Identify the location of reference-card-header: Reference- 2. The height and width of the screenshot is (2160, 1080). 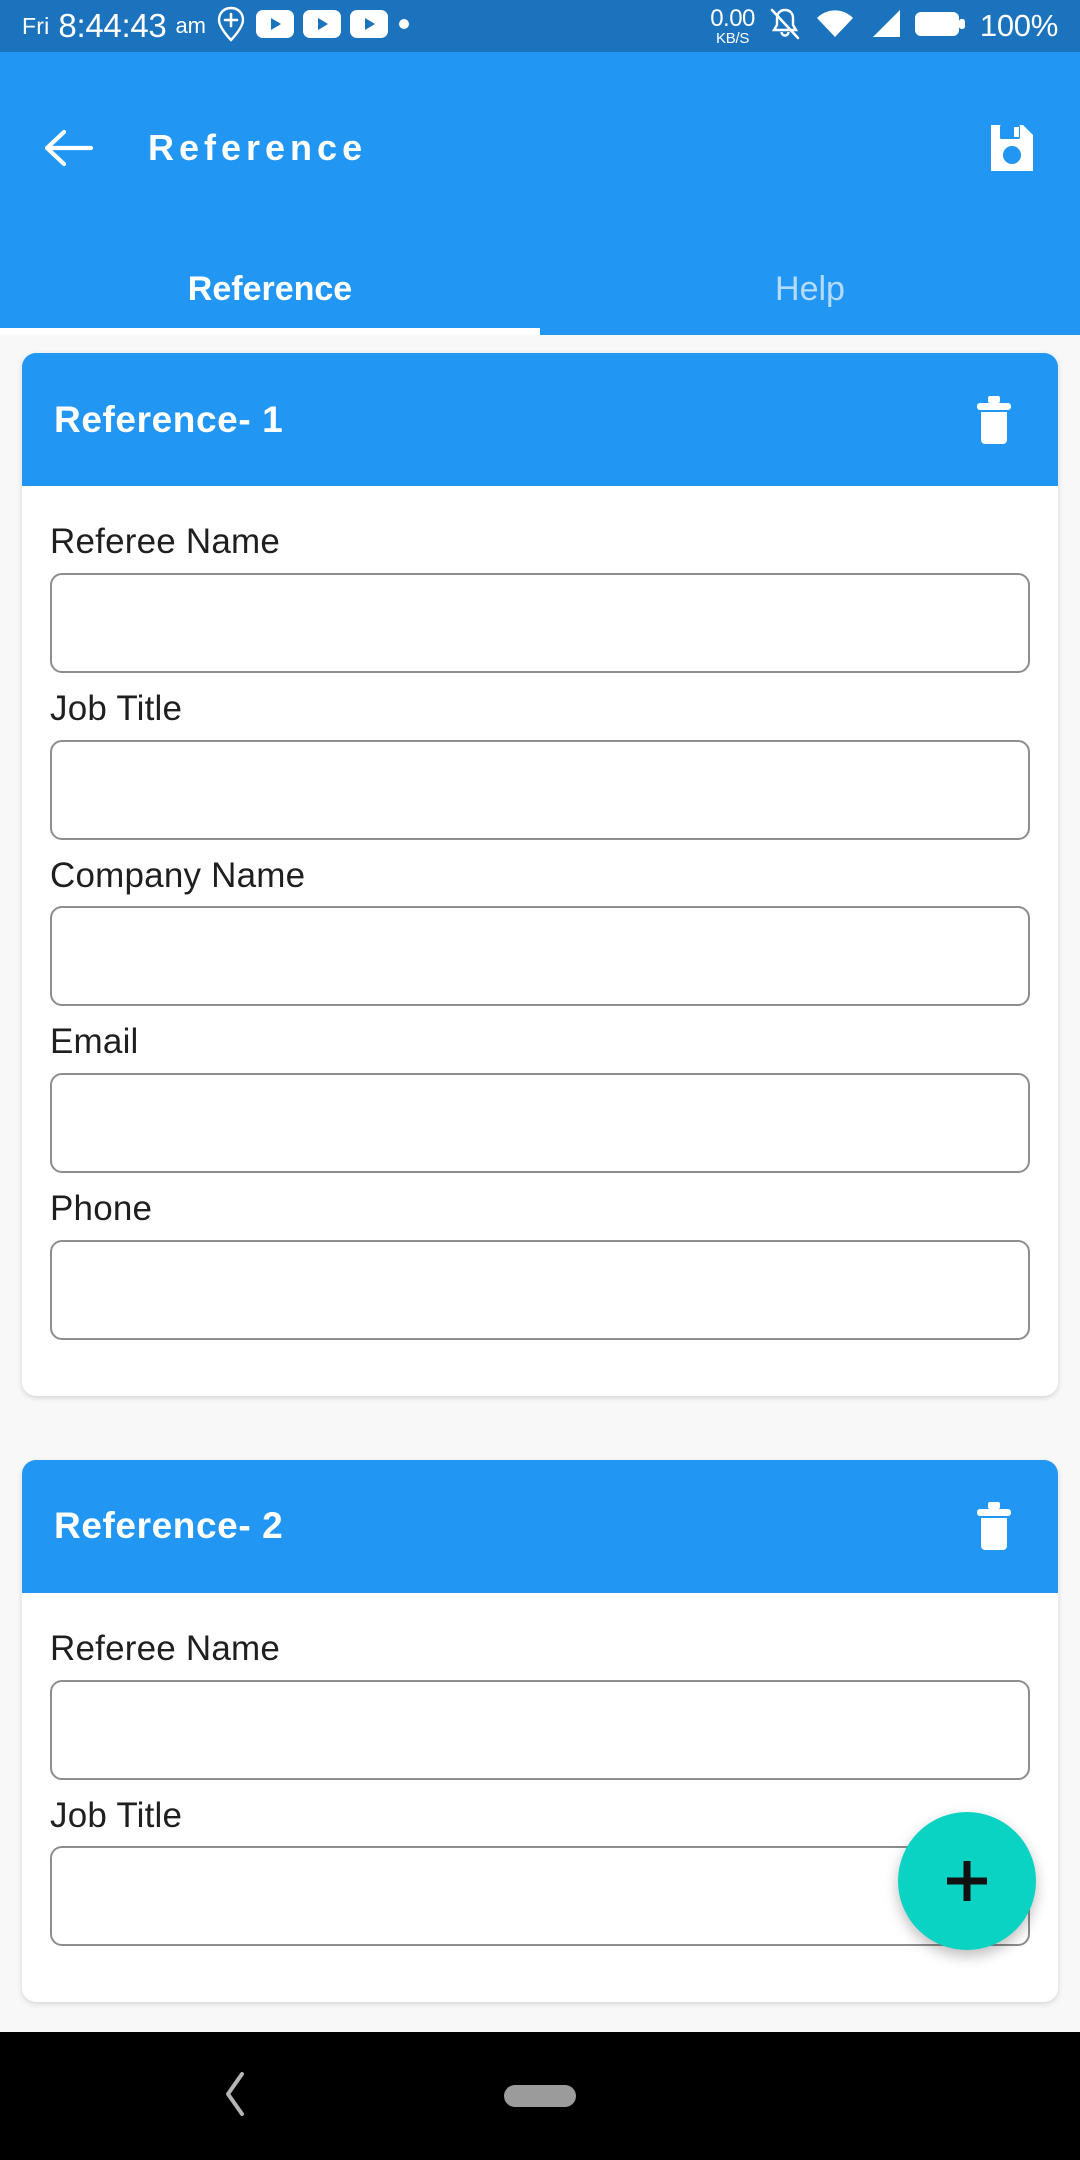
(540, 1526).